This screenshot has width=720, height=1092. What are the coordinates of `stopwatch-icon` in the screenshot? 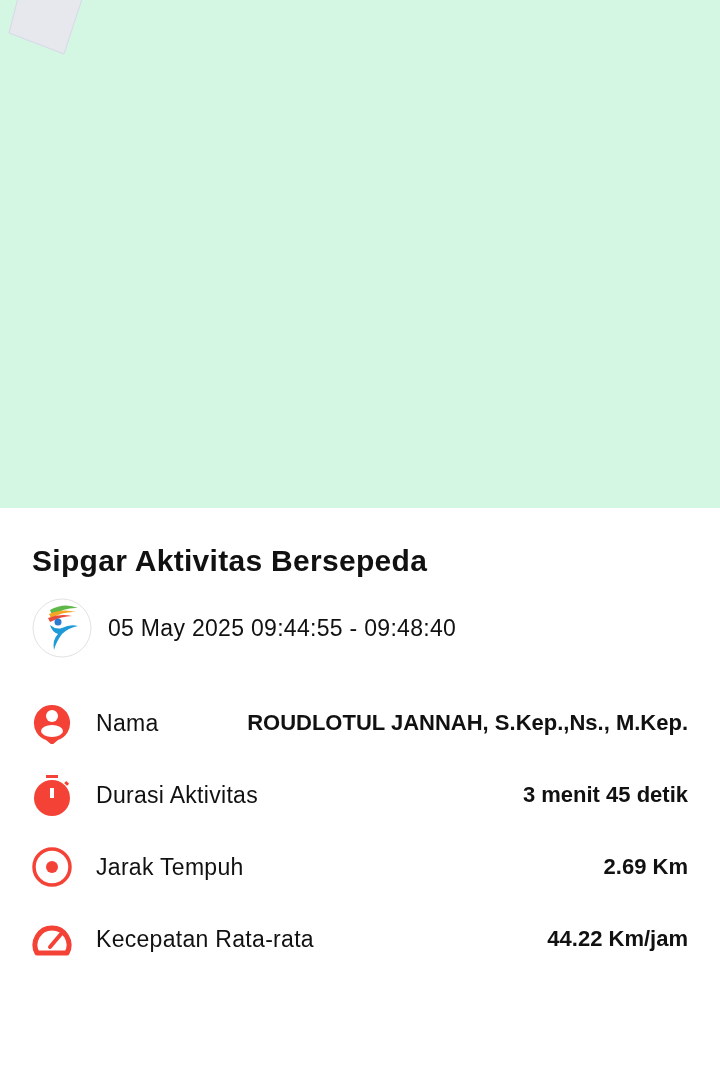 It's located at (52, 795).